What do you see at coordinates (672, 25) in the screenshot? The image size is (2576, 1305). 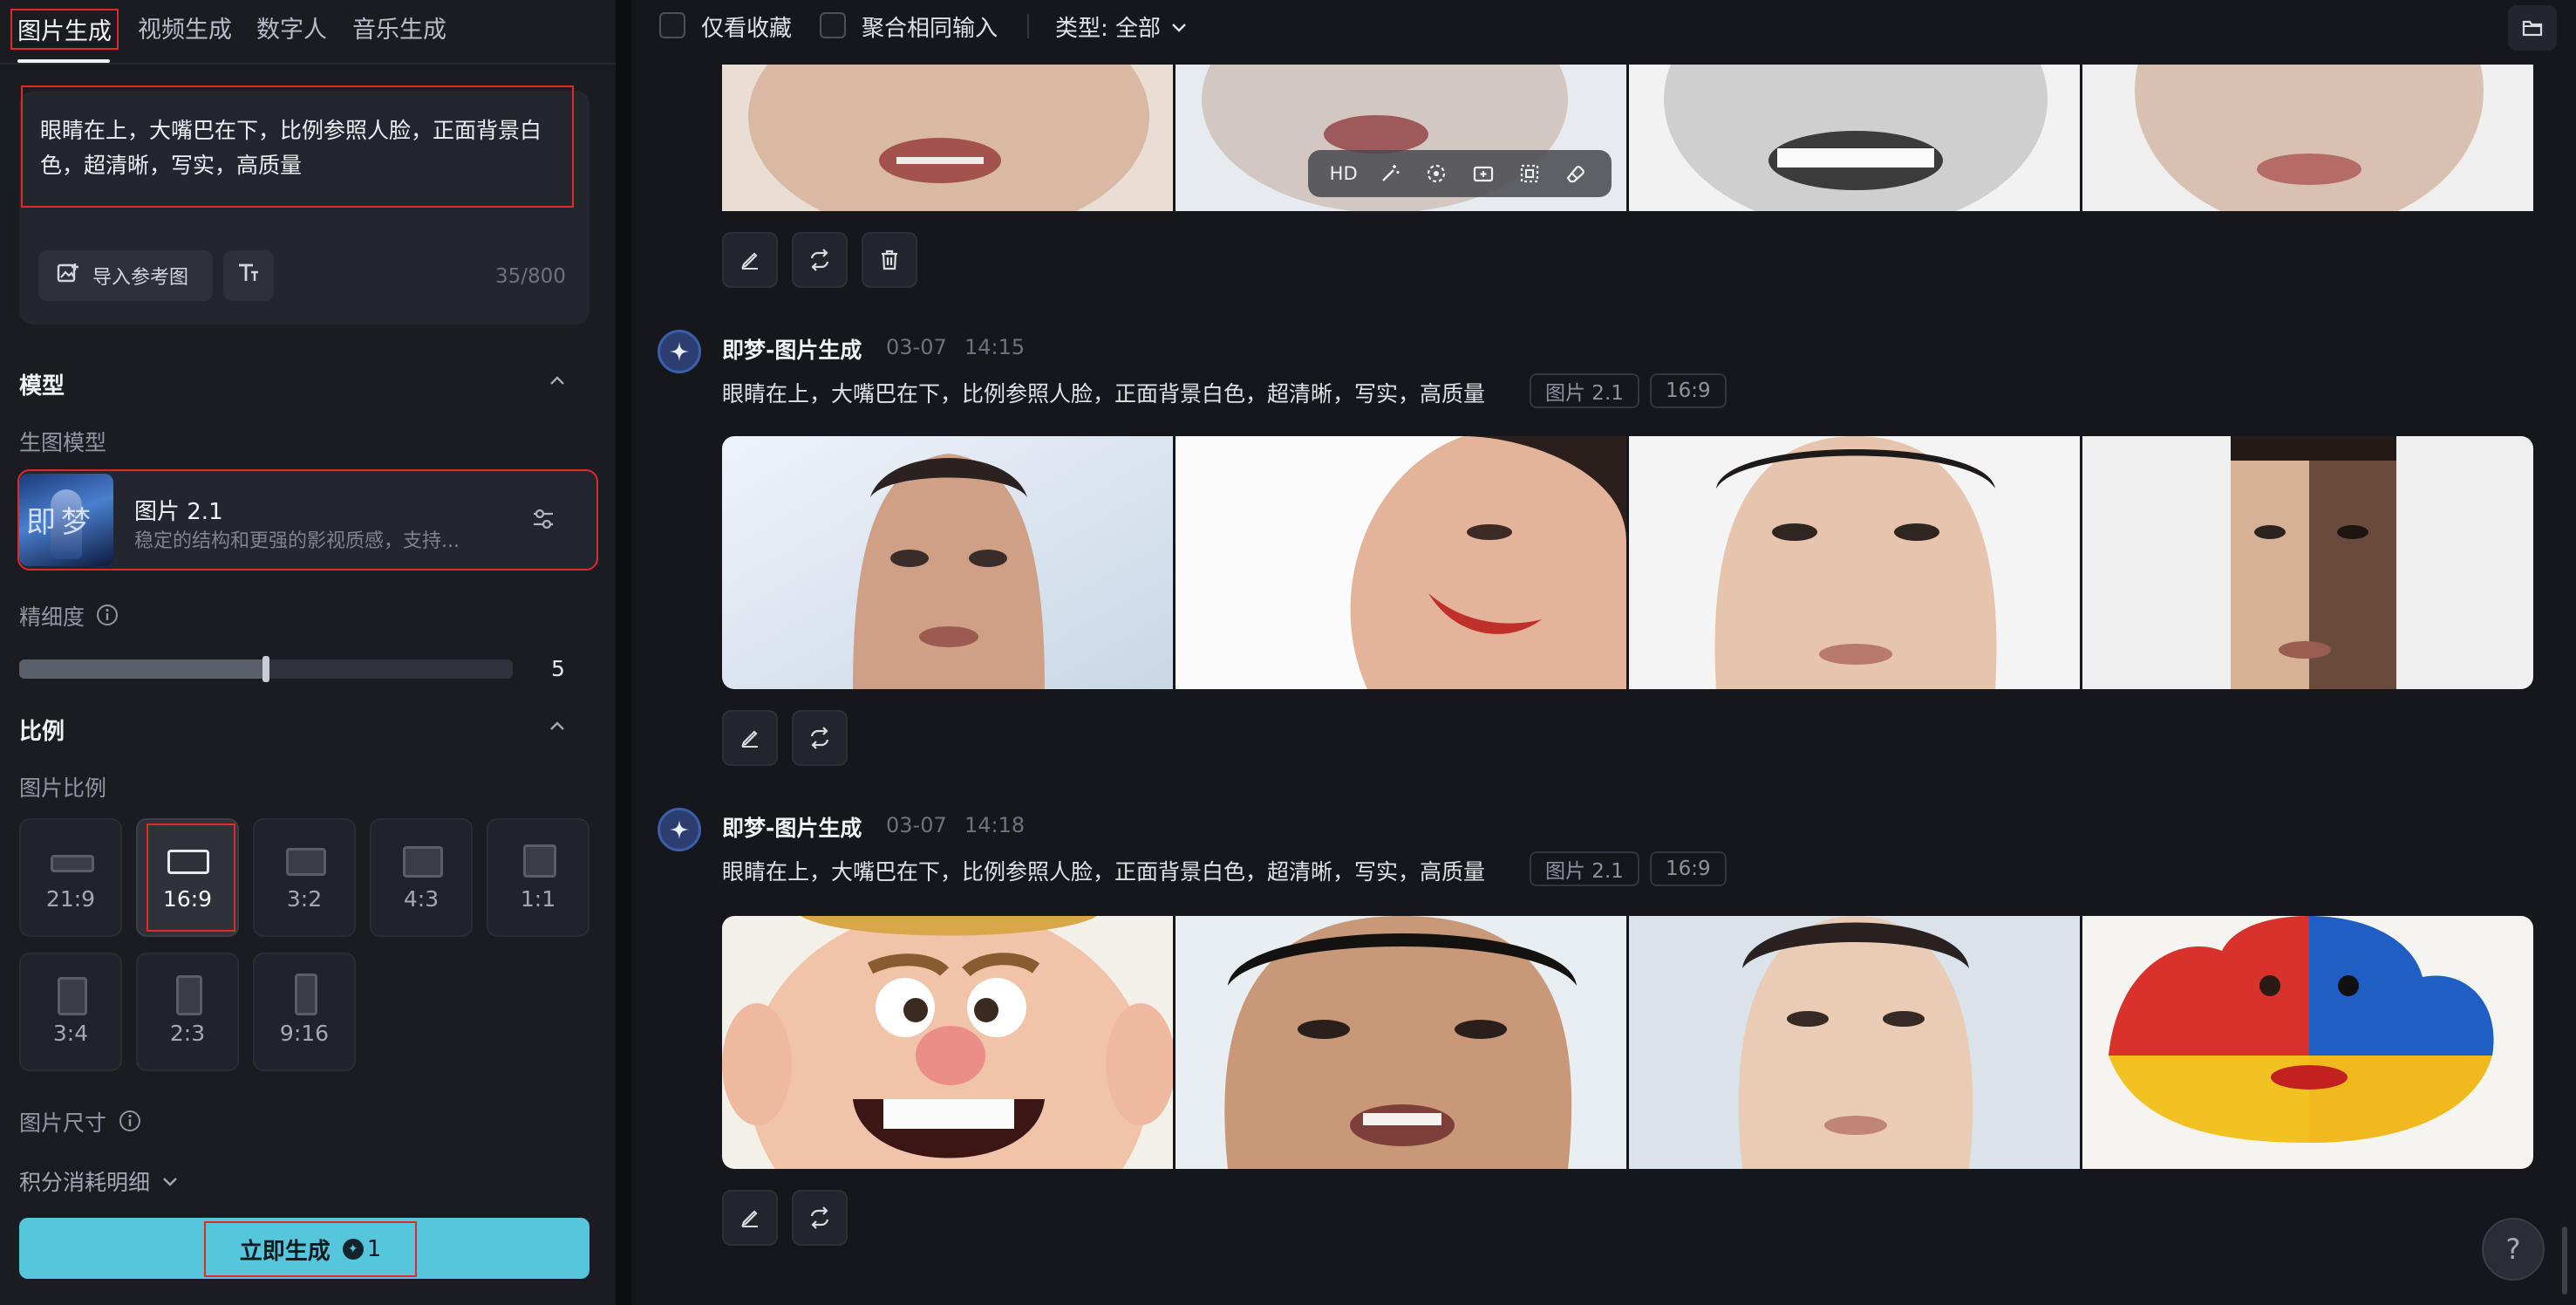 I see `favorites-only-checkbox` at bounding box center [672, 25].